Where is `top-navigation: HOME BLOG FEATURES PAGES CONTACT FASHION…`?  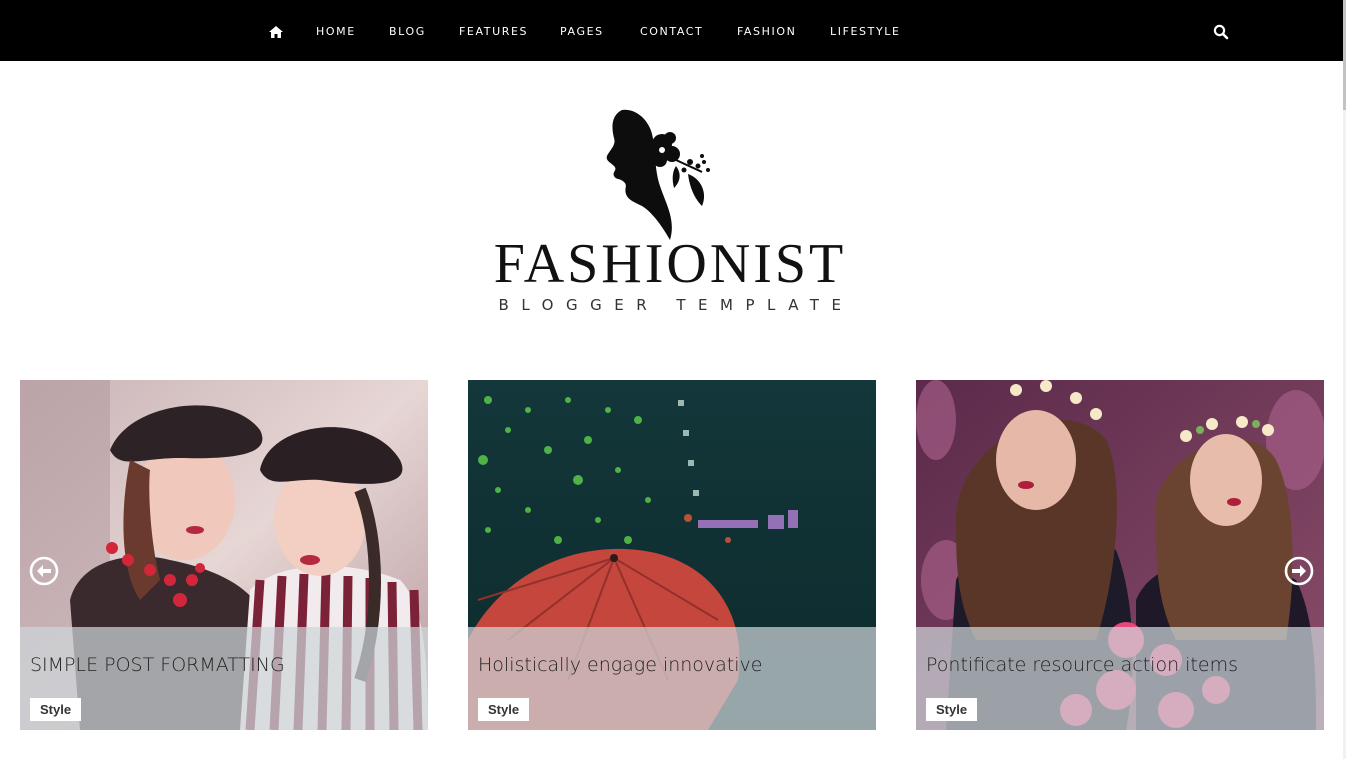 top-navigation: HOME BLOG FEATURES PAGES CONTACT FASHION… is located at coordinates (671, 30).